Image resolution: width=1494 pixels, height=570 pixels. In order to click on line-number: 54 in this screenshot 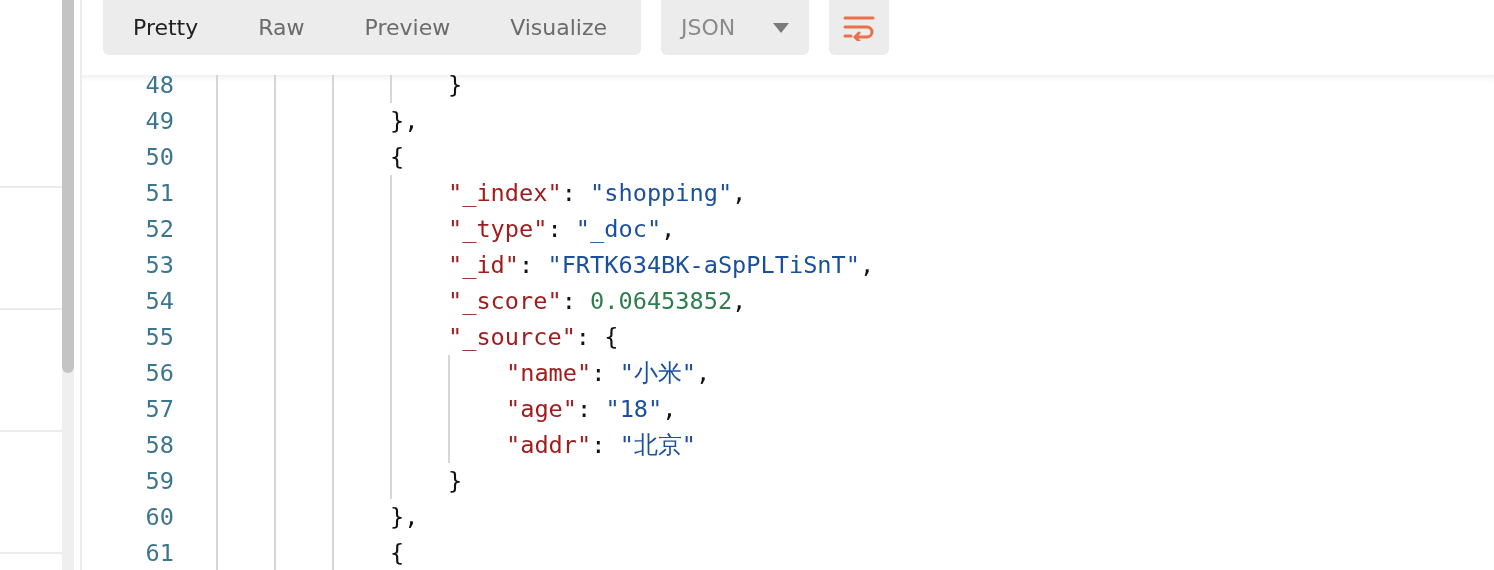, I will do `click(159, 301)`.